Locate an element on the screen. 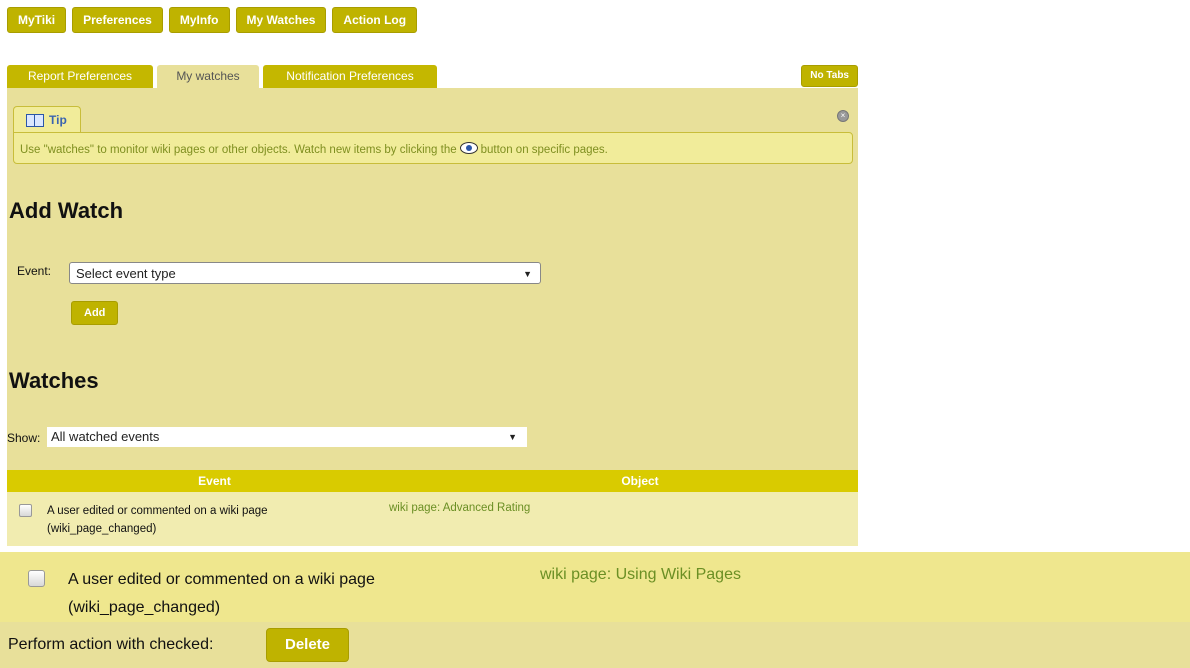 This screenshot has width=1190, height=668. tip-title: Tip is located at coordinates (58, 120).